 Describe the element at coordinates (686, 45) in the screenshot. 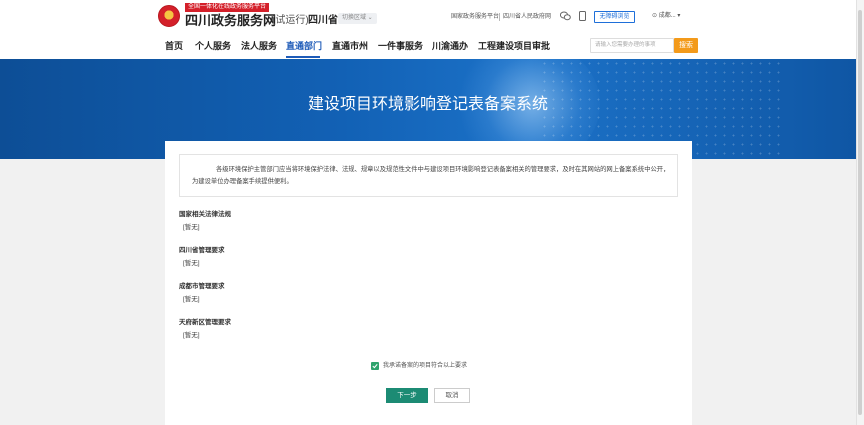

I see `search-button: 搜索` at that location.